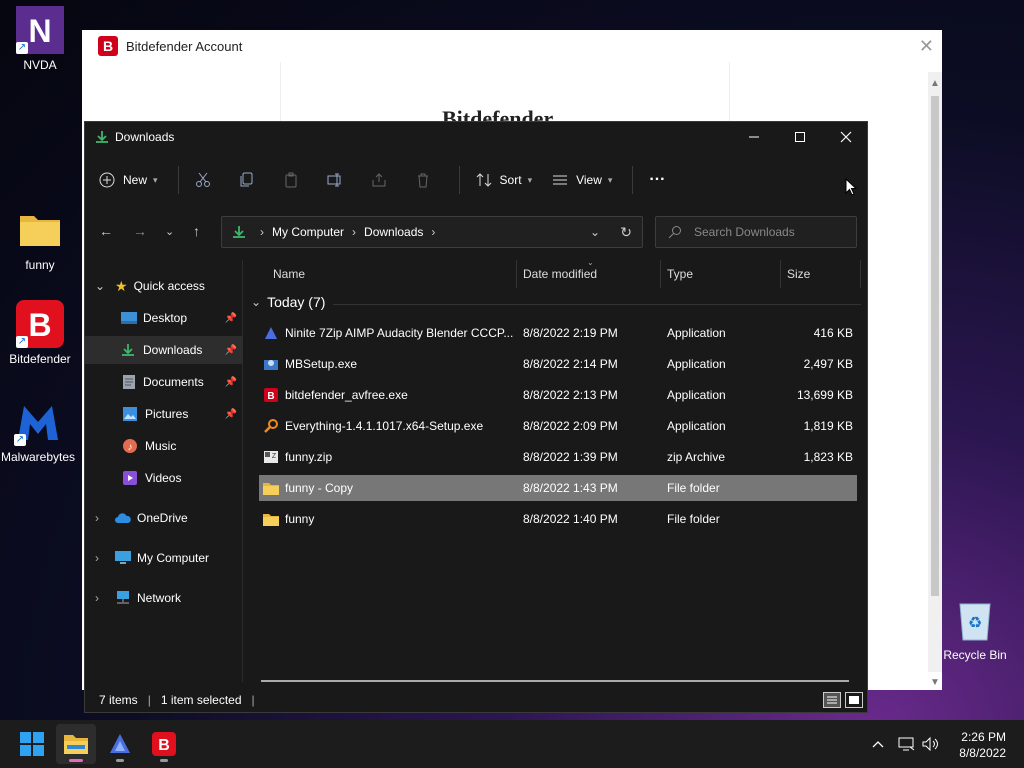  Describe the element at coordinates (271, 395) in the screenshot. I see `bitdefender-app-icon: B` at that location.